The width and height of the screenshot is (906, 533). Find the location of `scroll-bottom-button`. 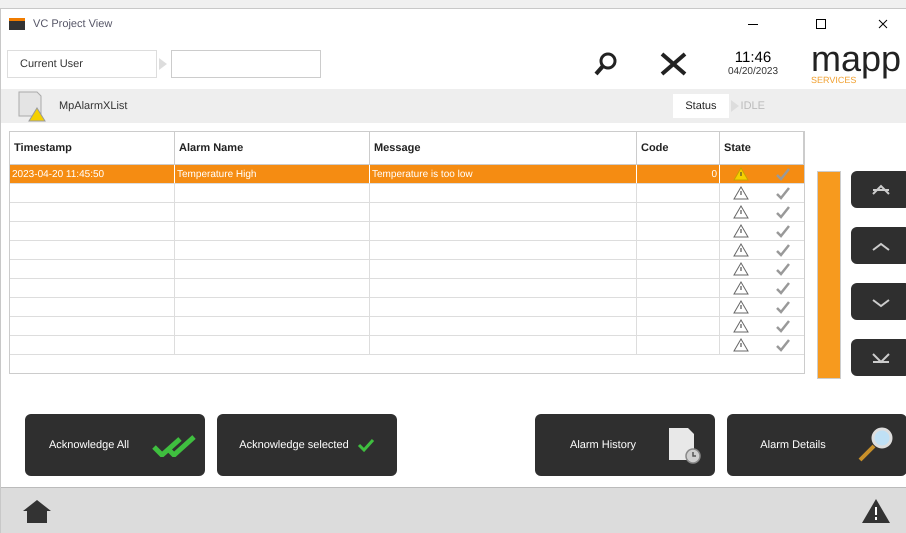

scroll-bottom-button is located at coordinates (878, 357).